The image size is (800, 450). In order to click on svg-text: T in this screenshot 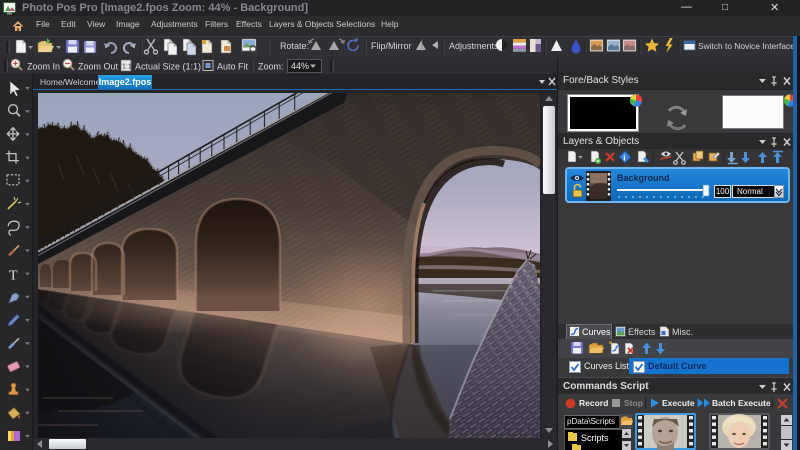, I will do `click(13, 276)`.